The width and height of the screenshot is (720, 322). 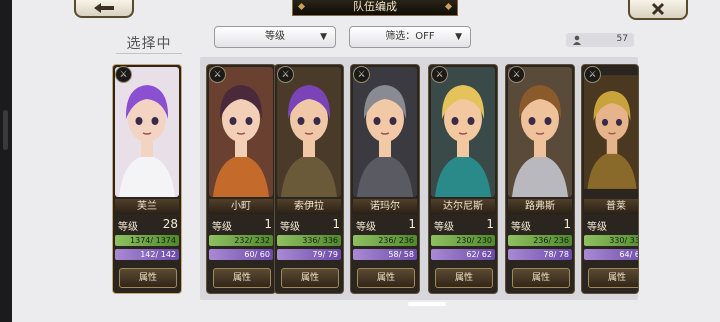 I want to click on sort-dropdown-label: 等级, so click(x=275, y=36).